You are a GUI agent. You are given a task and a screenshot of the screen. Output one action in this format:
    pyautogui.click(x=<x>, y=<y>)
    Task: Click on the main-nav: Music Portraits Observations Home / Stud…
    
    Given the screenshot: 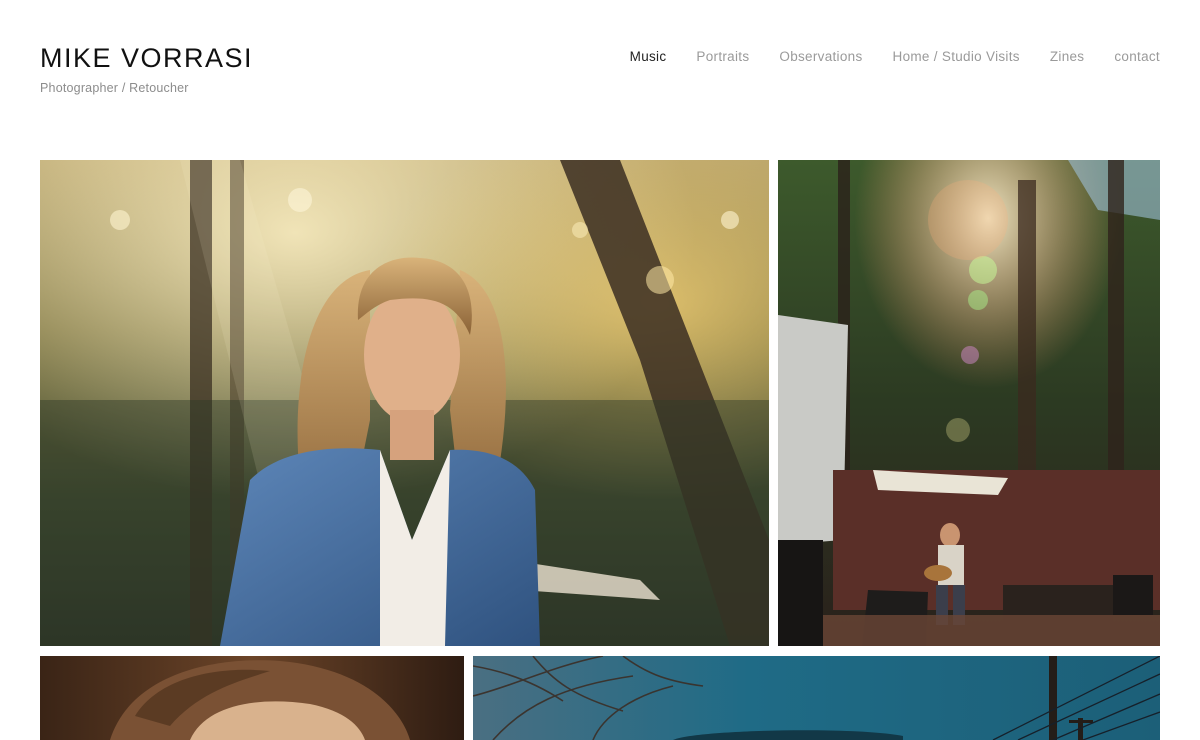 What is the action you would take?
    pyautogui.click(x=895, y=56)
    